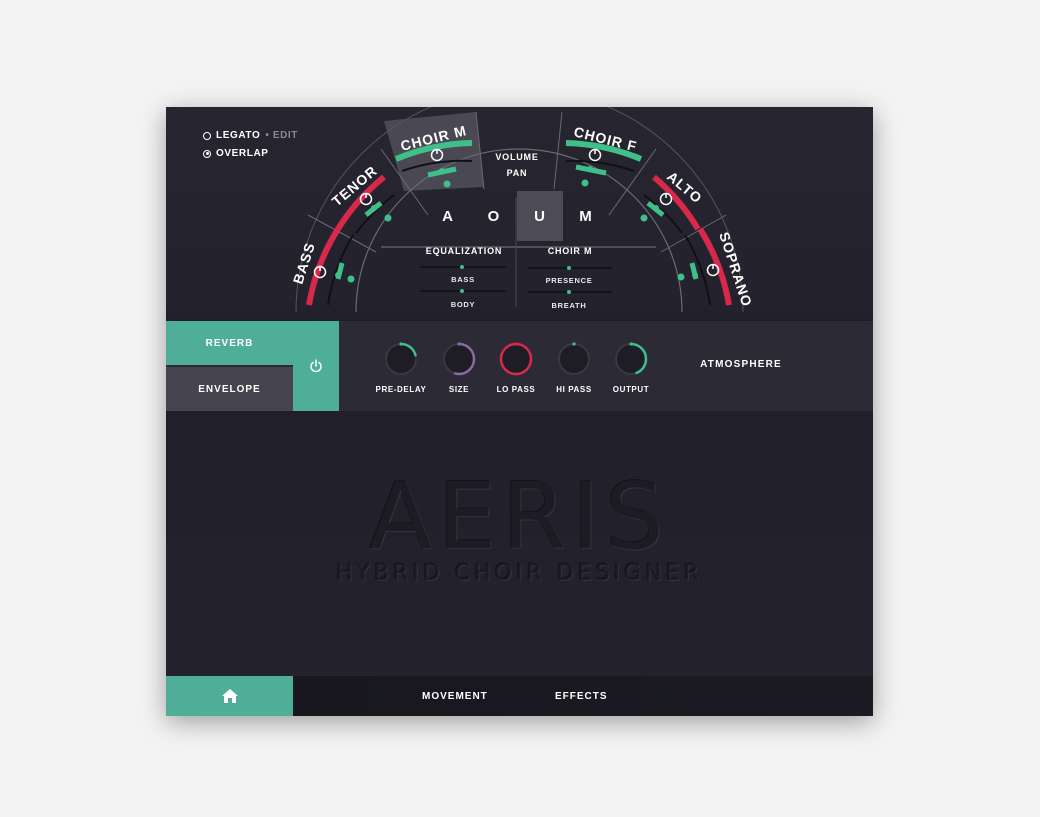 This screenshot has width=1040, height=817. I want to click on breath-handle, so click(569, 292).